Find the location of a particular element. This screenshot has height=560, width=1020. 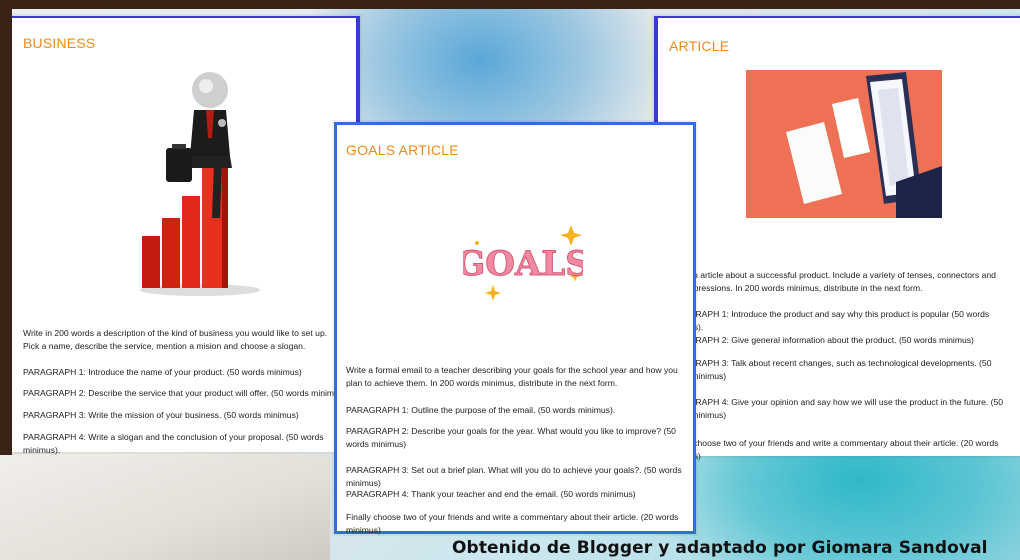

goals-lettering-illustration: GOALS is located at coordinates (523, 263).